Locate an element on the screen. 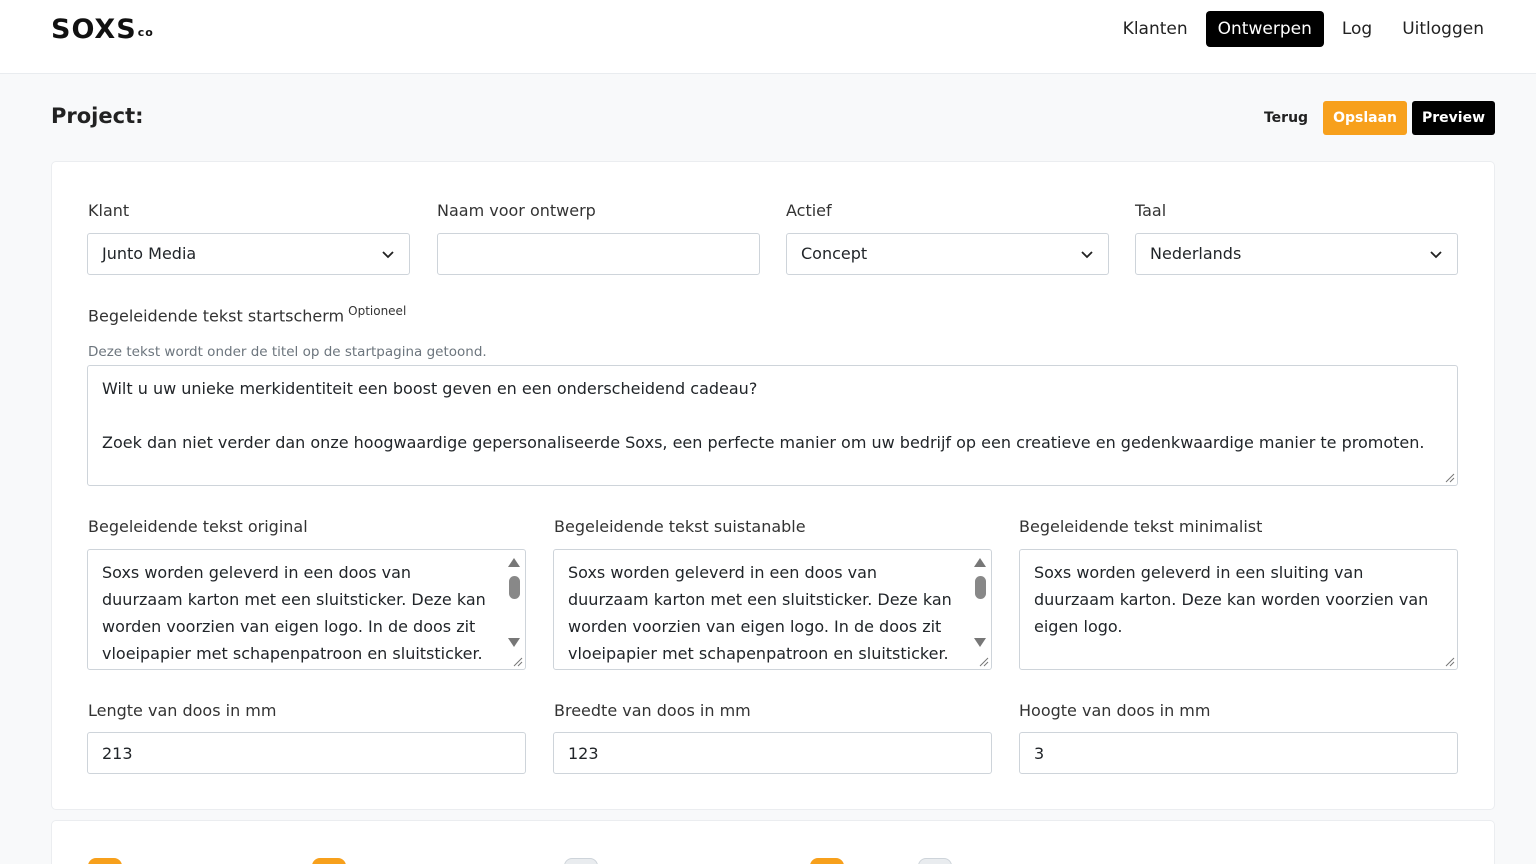 This screenshot has width=1536, height=864. klant-label: Klant is located at coordinates (109, 210).